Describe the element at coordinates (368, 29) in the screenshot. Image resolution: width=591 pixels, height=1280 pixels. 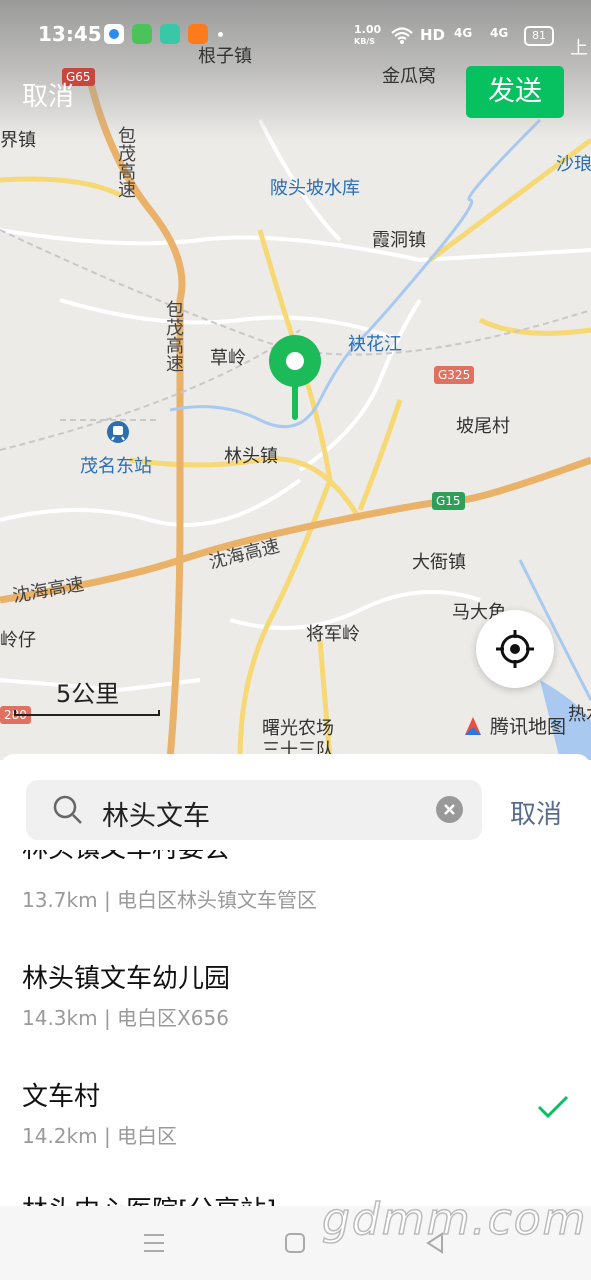
I see `net-speed-value: 1.00` at that location.